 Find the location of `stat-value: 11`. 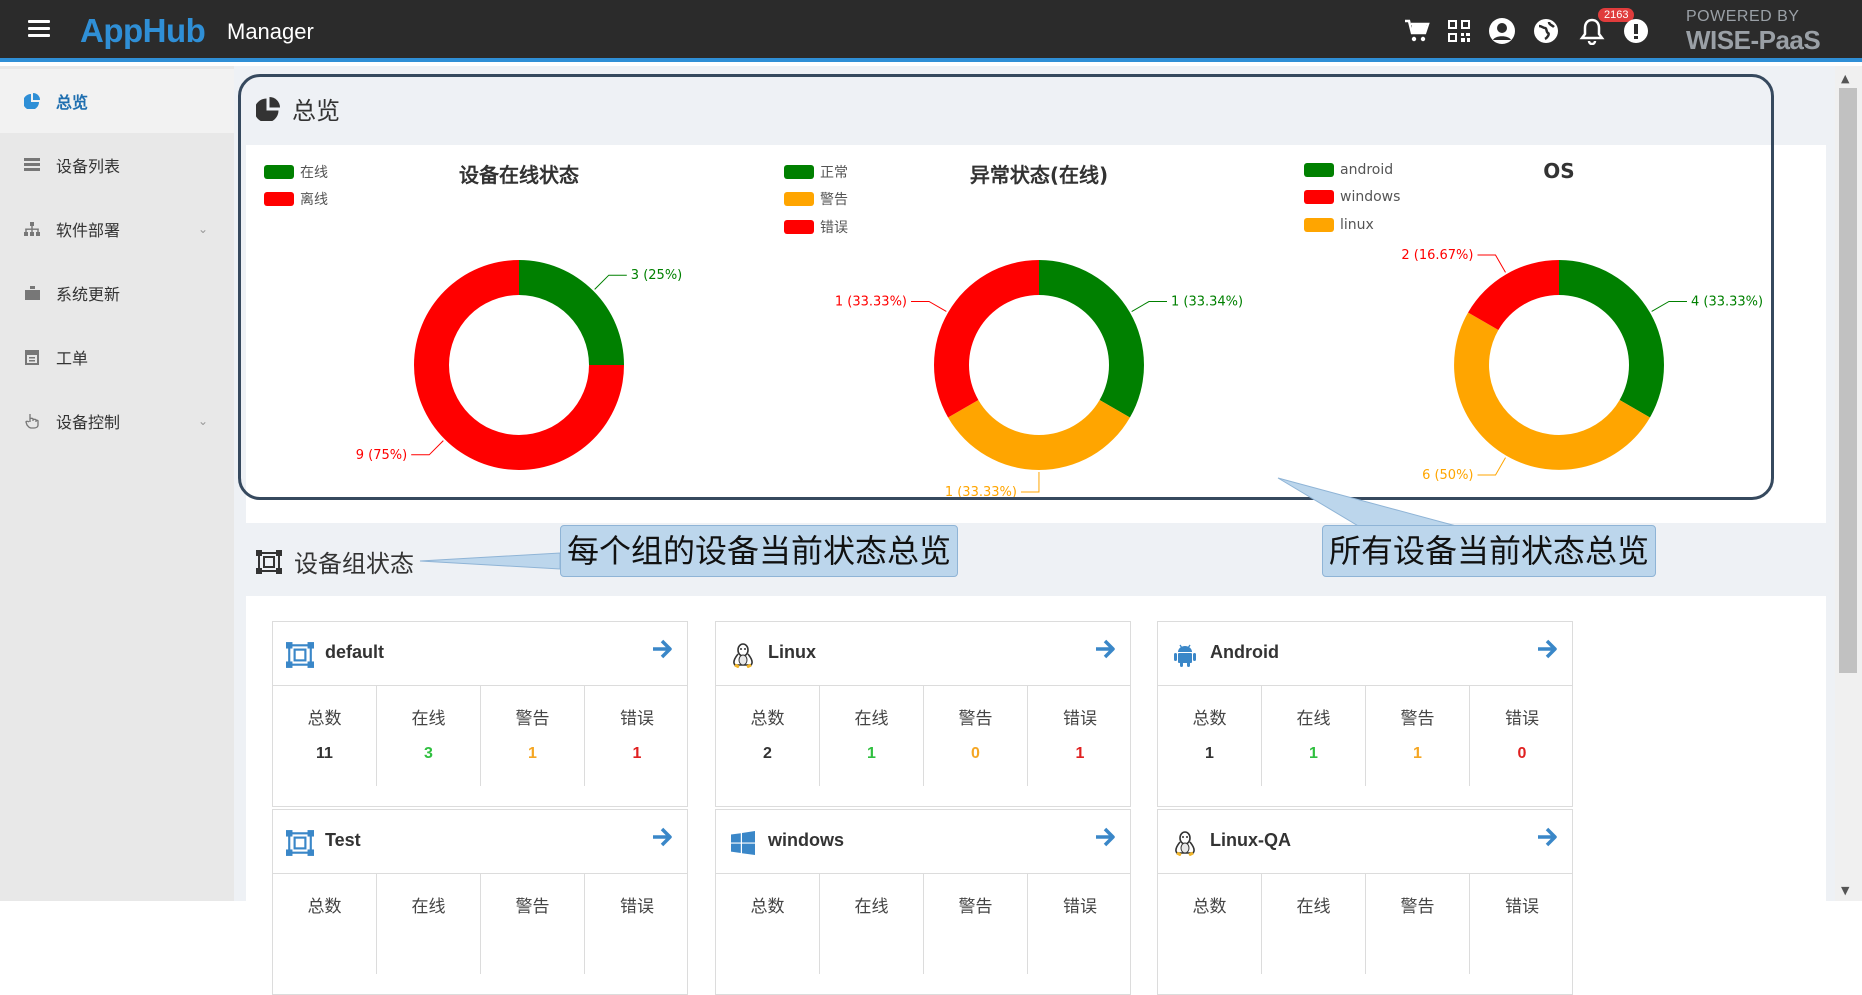

stat-value: 11 is located at coordinates (324, 753).